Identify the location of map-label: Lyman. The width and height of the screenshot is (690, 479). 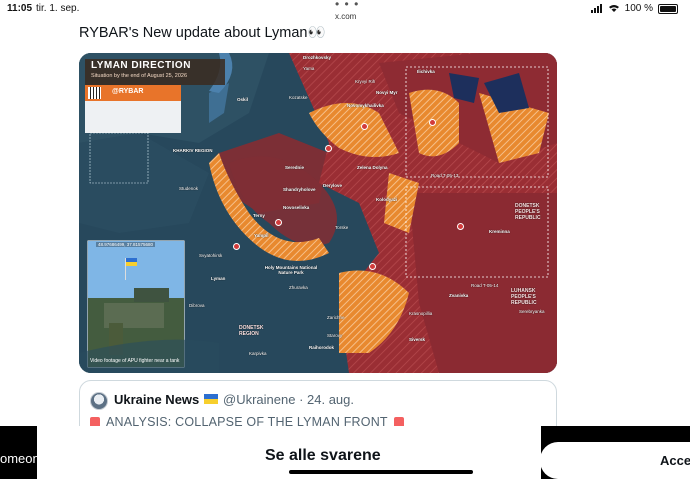
(218, 278).